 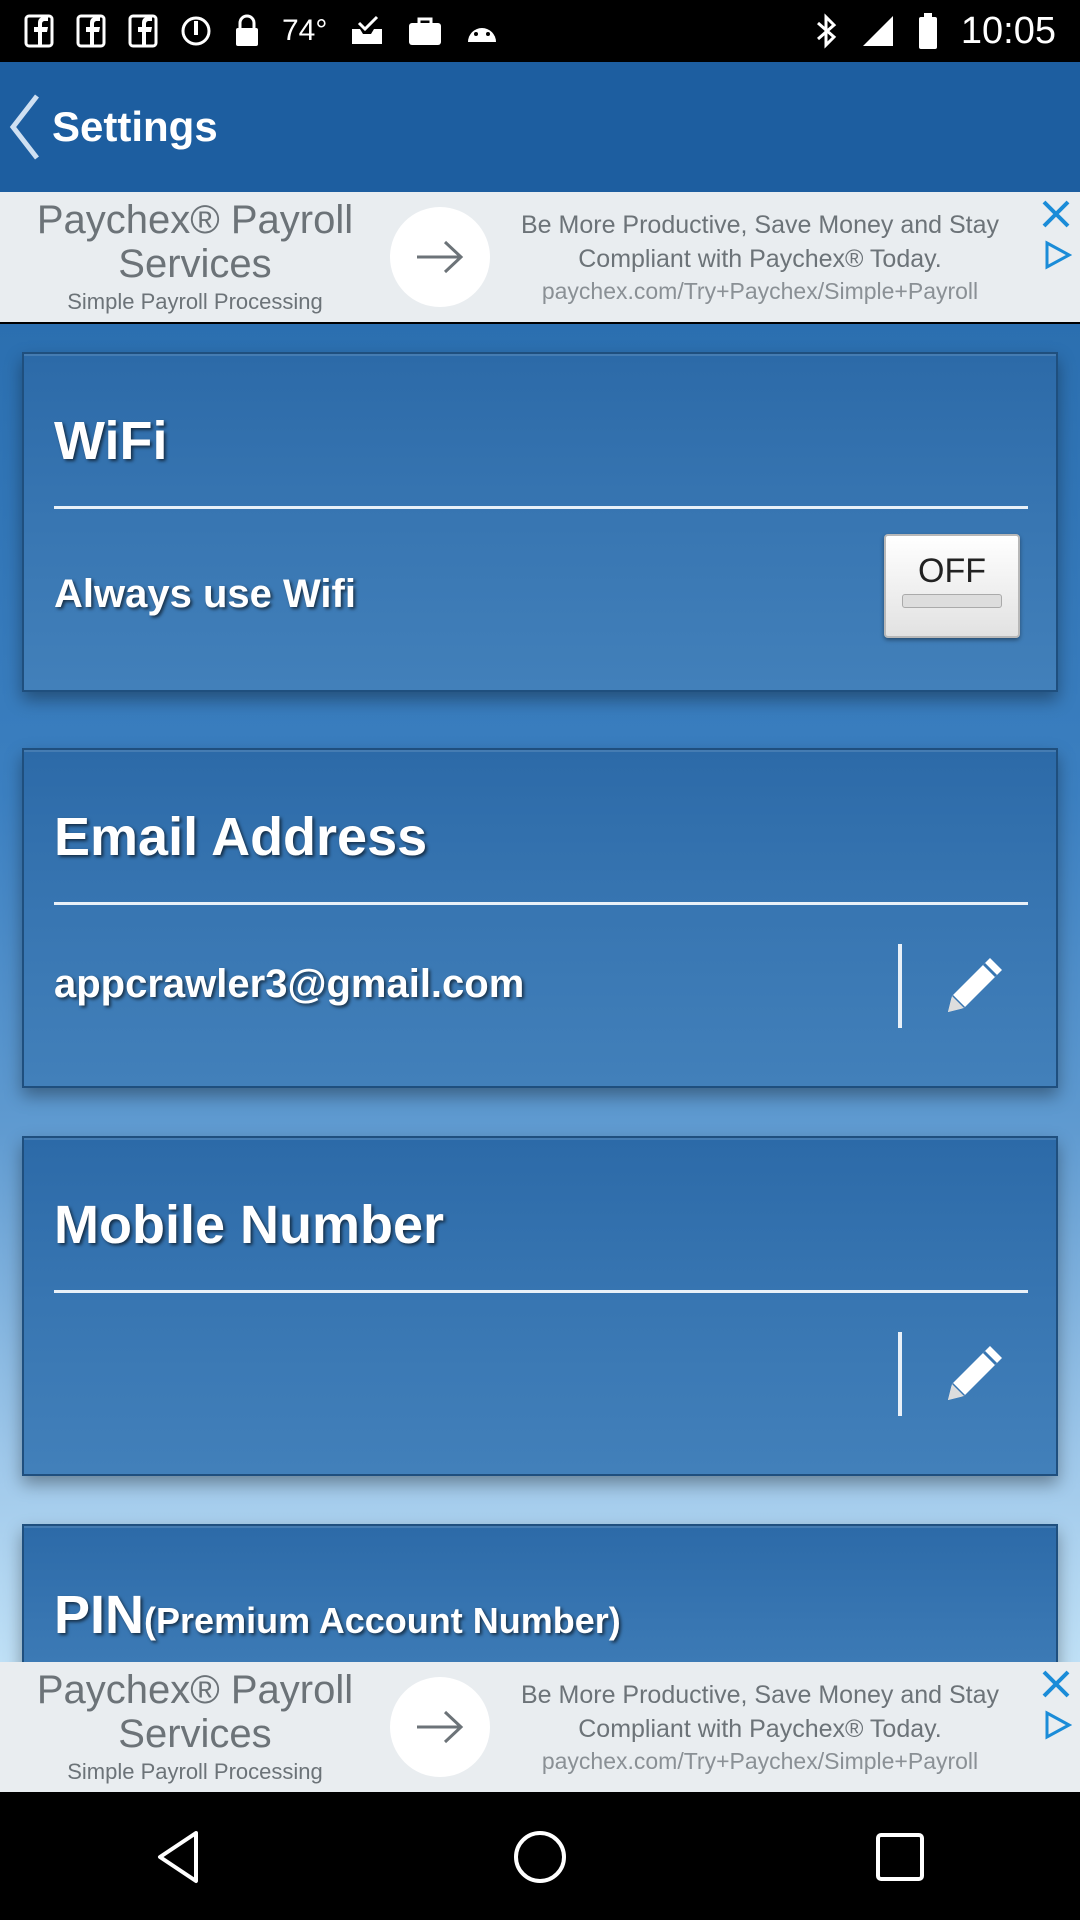 What do you see at coordinates (111, 441) in the screenshot?
I see `wifi-title: WiFi` at bounding box center [111, 441].